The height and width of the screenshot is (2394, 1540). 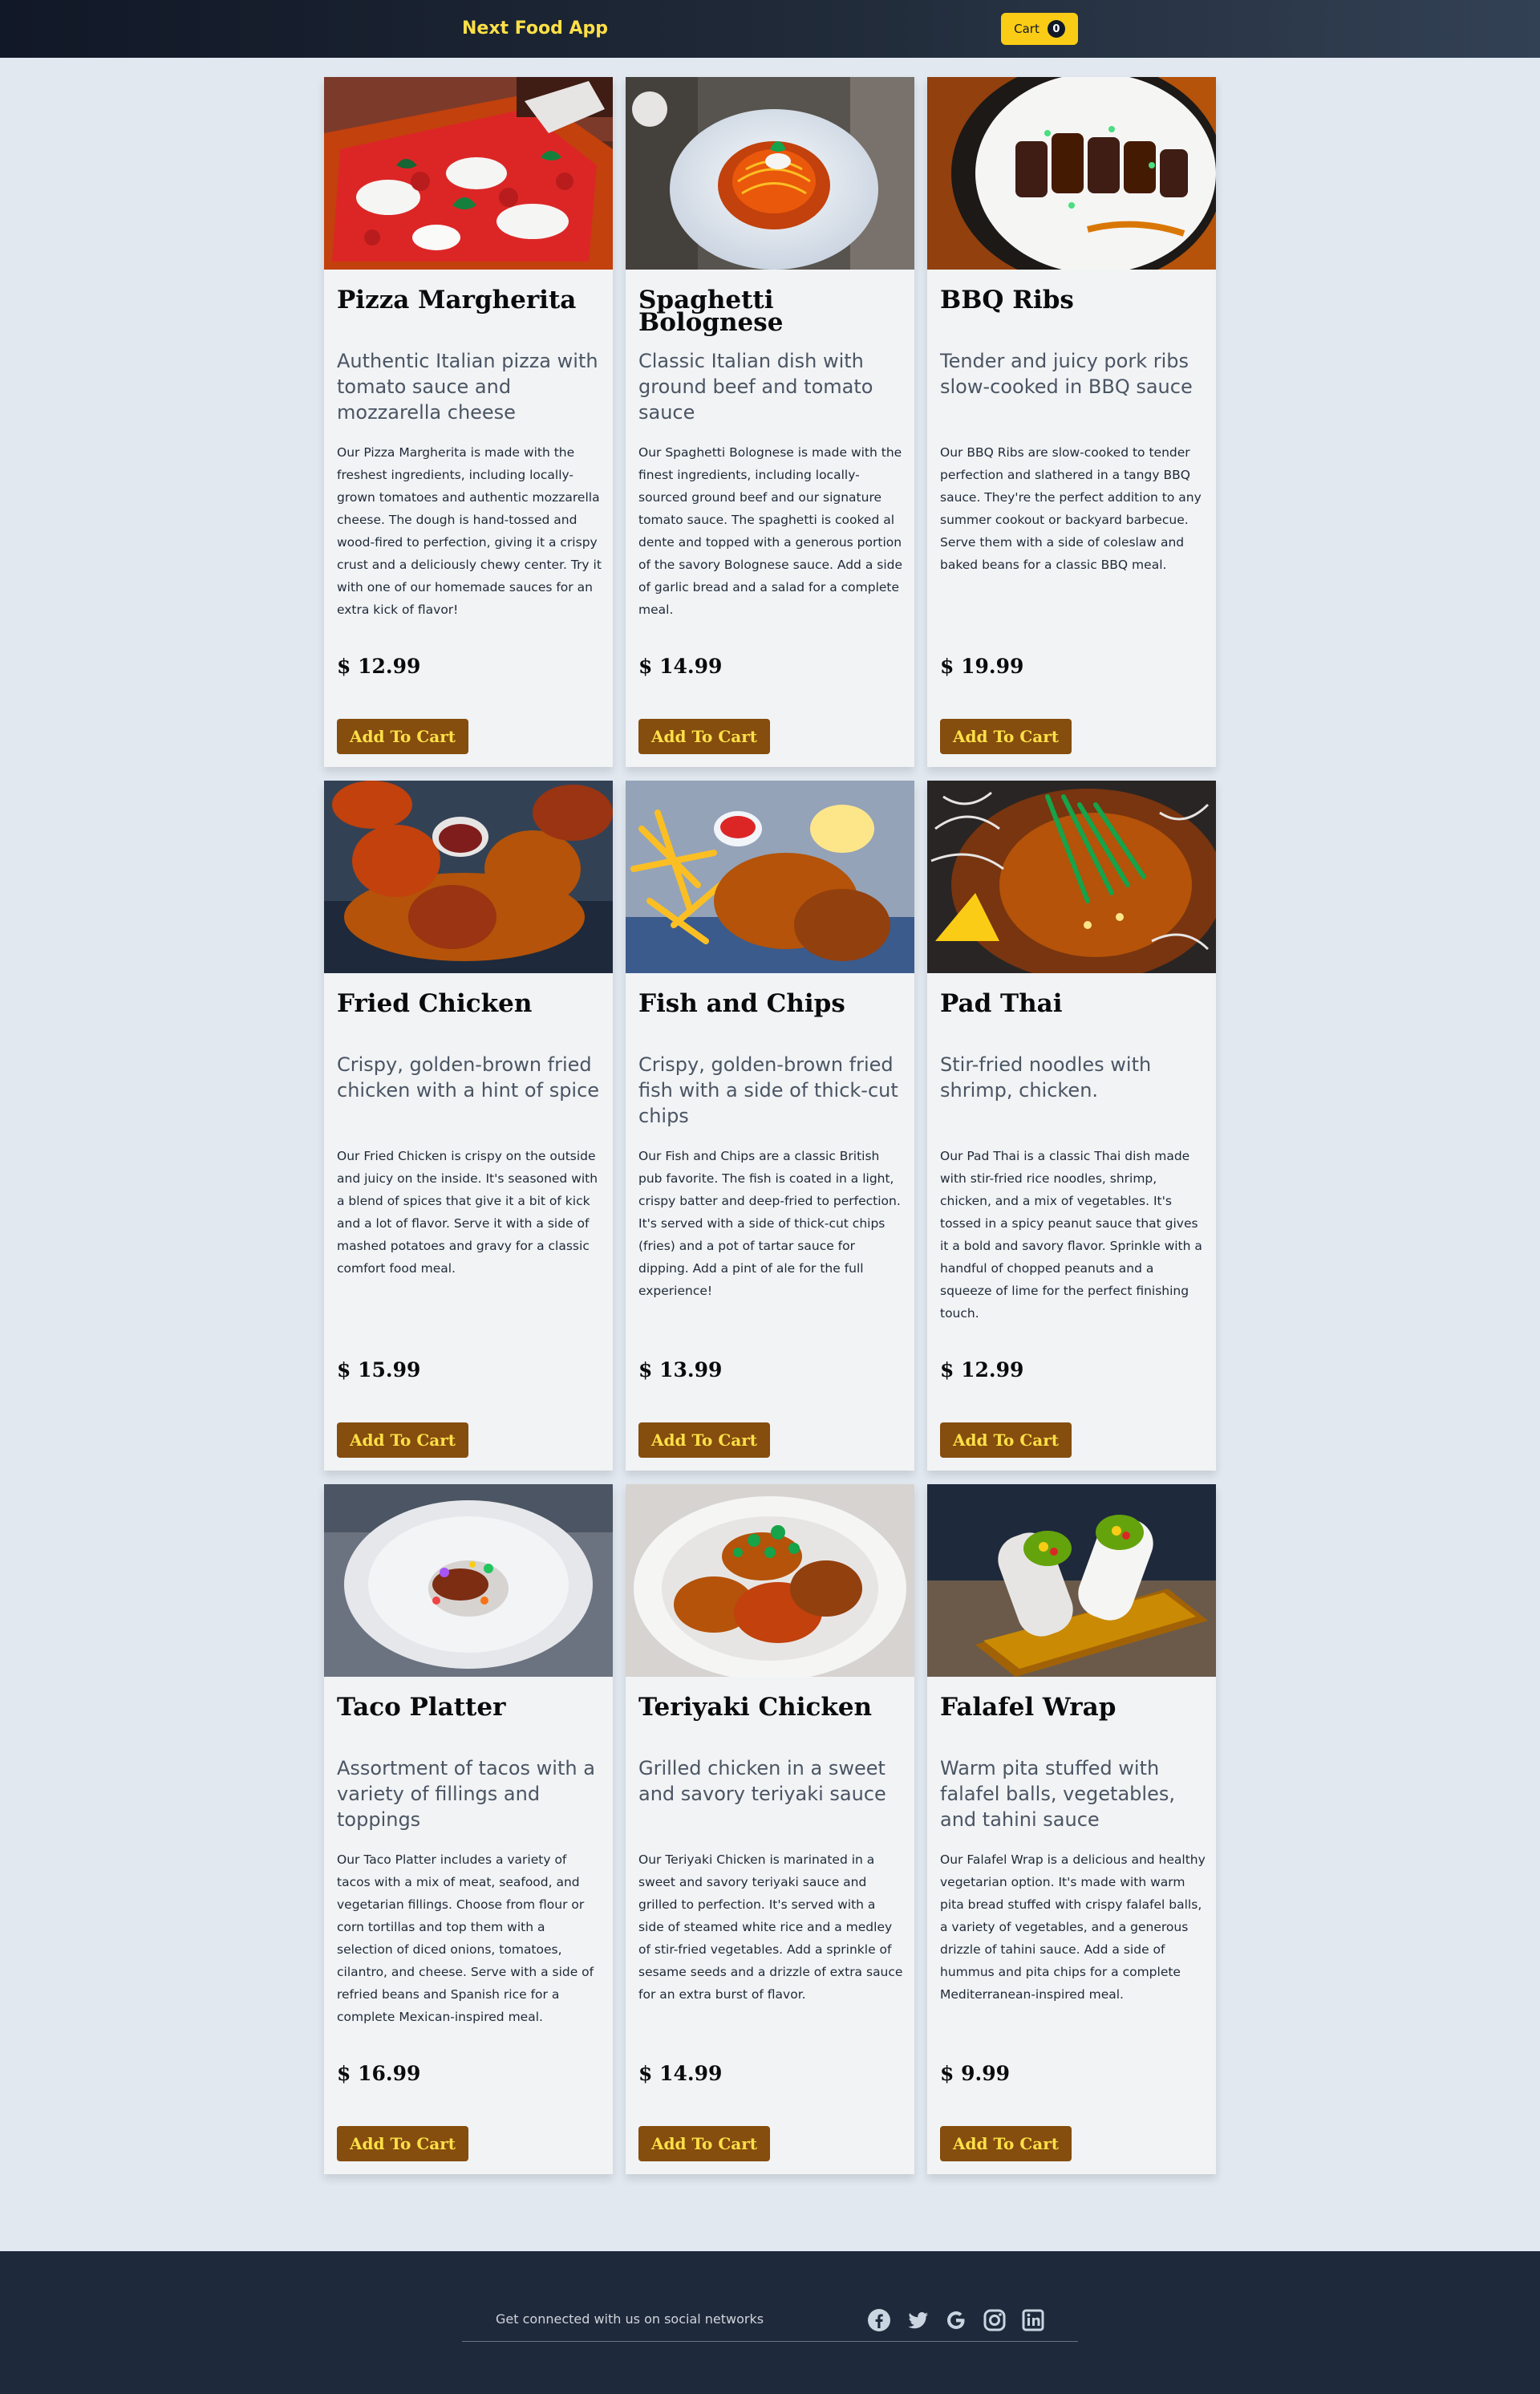 What do you see at coordinates (711, 311) in the screenshot?
I see `product-title: Spaghetti Bolognese` at bounding box center [711, 311].